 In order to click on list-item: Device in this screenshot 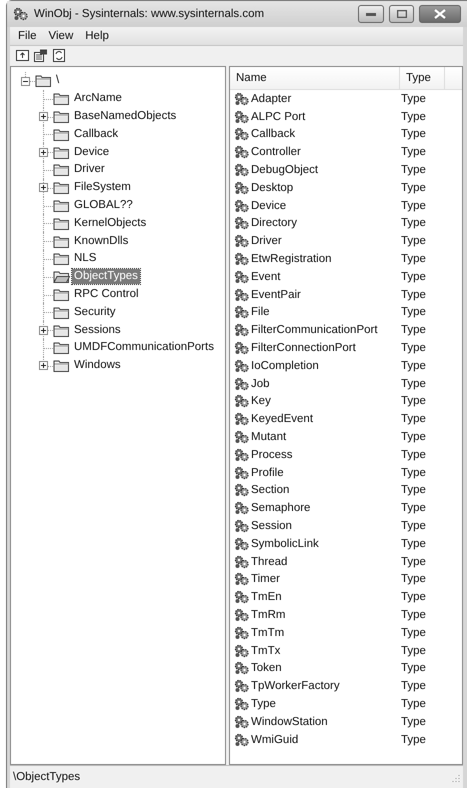, I will do `click(314, 205)`.